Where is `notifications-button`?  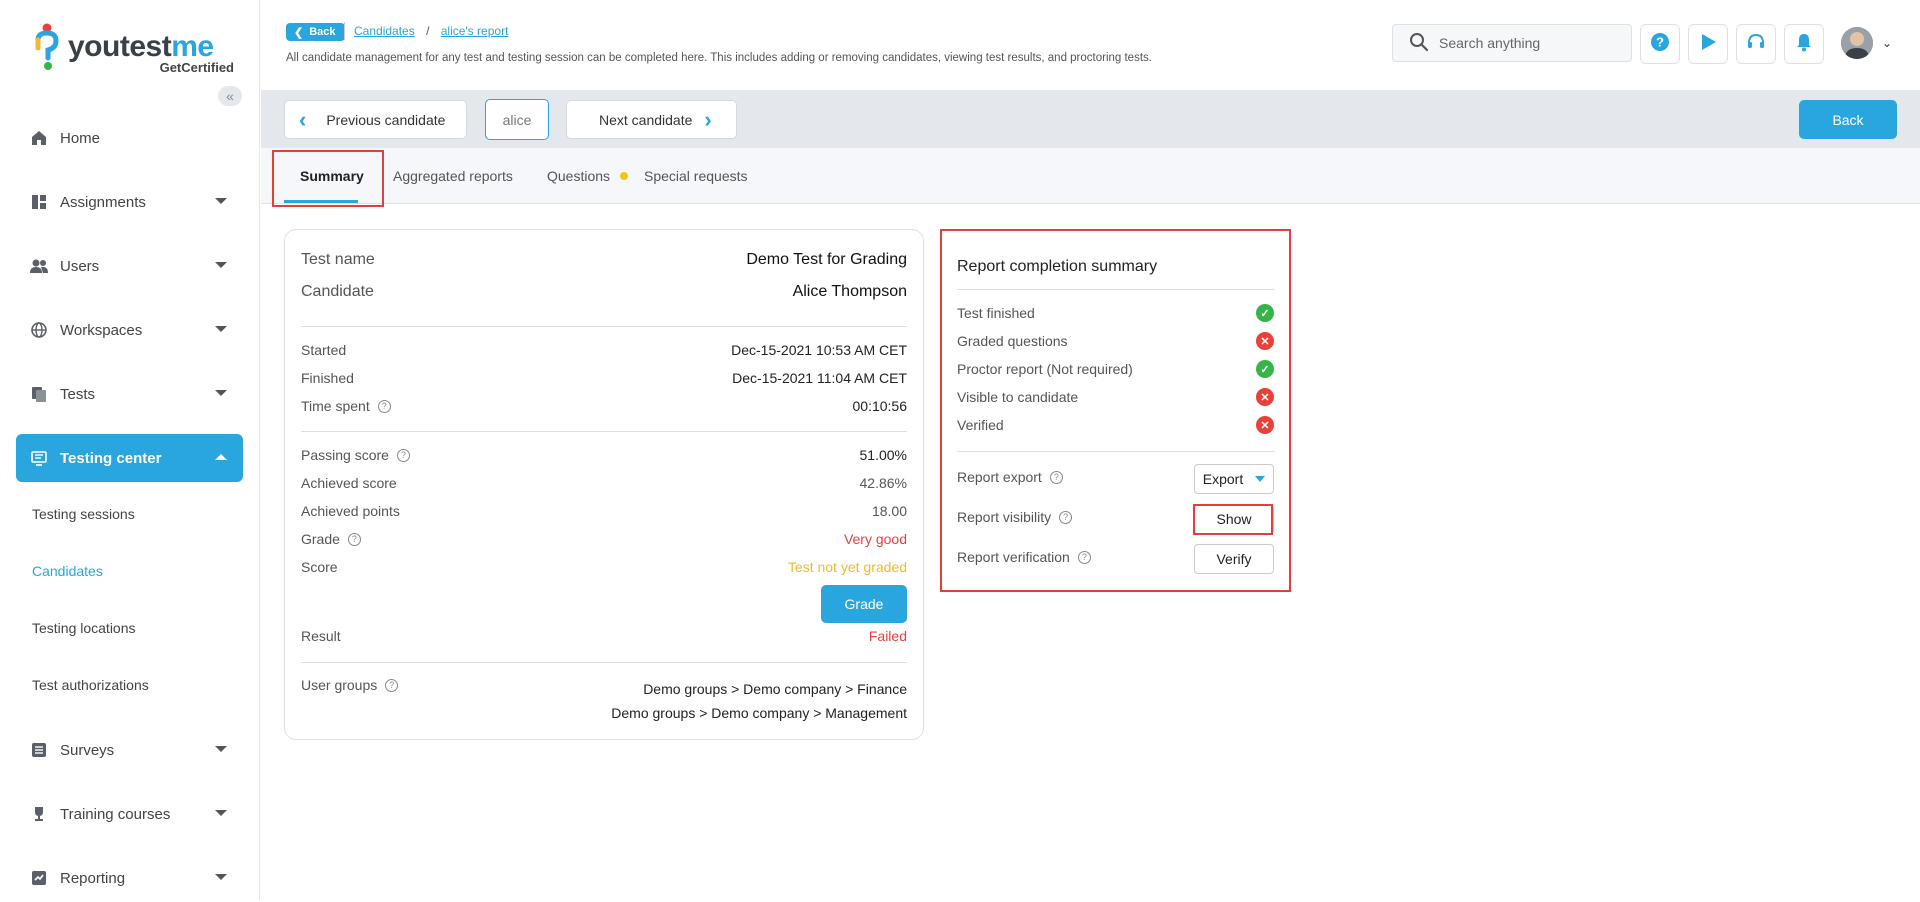
notifications-button is located at coordinates (1804, 44).